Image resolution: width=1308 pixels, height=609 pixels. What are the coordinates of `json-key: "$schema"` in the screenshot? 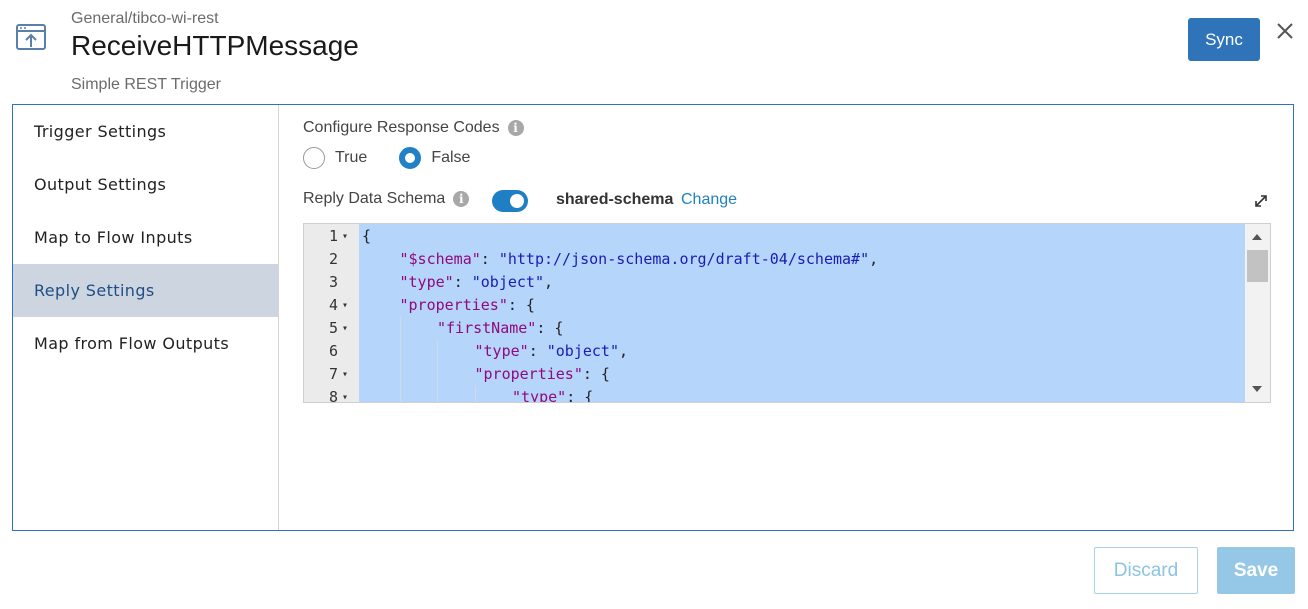 It's located at (440, 259).